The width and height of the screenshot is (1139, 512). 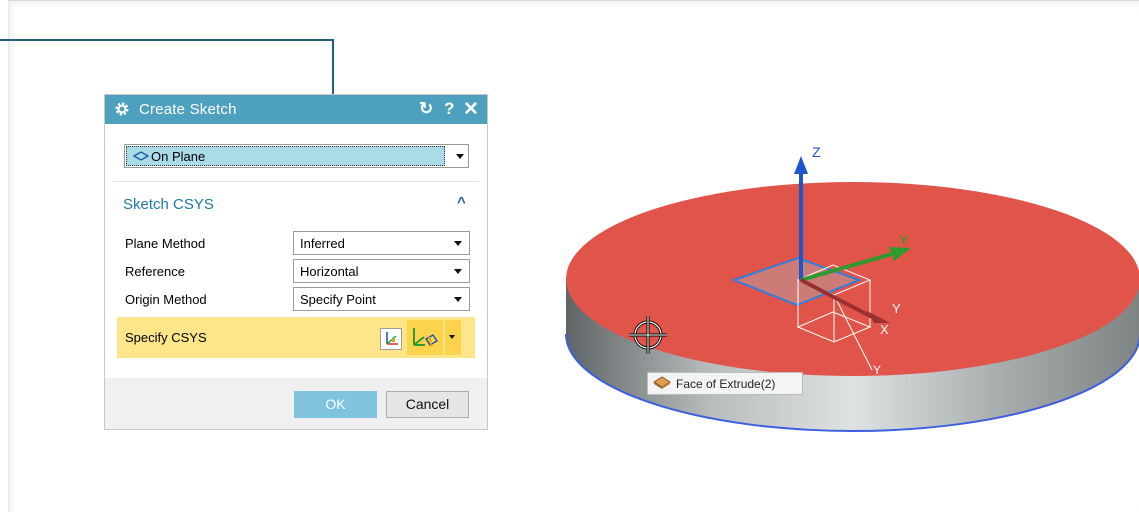 What do you see at coordinates (188, 109) in the screenshot?
I see `dialog-title: Create Sketch` at bounding box center [188, 109].